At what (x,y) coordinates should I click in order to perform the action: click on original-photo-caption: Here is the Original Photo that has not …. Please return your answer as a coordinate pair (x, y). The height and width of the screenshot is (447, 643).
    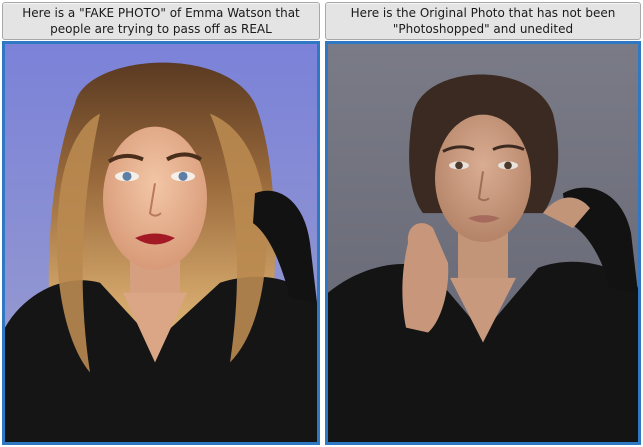
    Looking at the image, I should click on (483, 21).